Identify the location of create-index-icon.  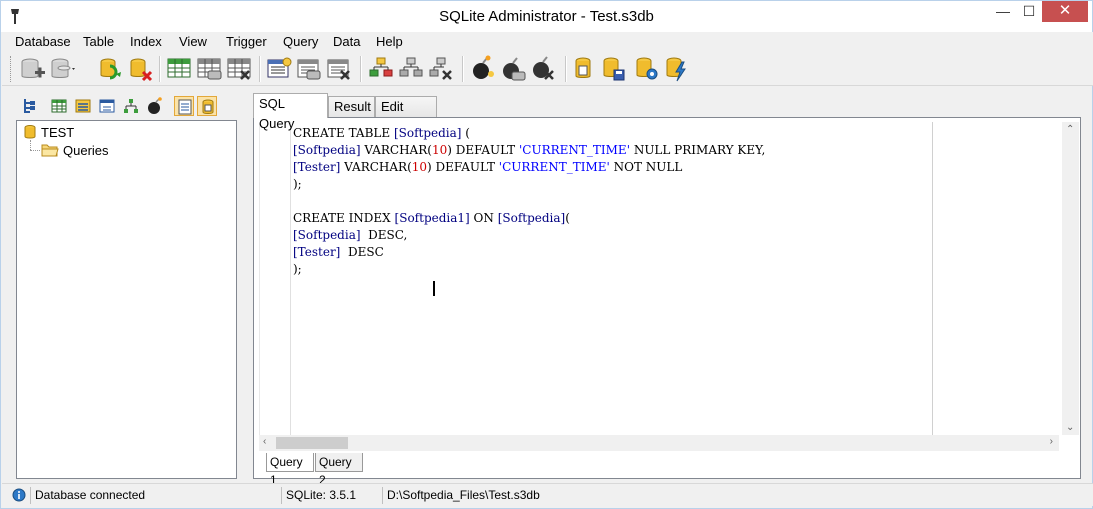
(279, 69).